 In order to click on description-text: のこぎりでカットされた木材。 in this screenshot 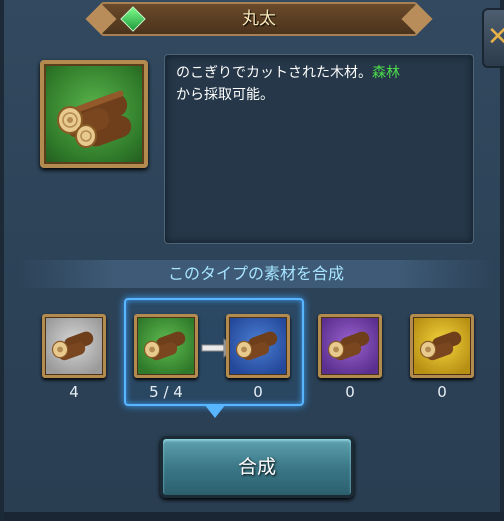, I will do `click(274, 73)`.